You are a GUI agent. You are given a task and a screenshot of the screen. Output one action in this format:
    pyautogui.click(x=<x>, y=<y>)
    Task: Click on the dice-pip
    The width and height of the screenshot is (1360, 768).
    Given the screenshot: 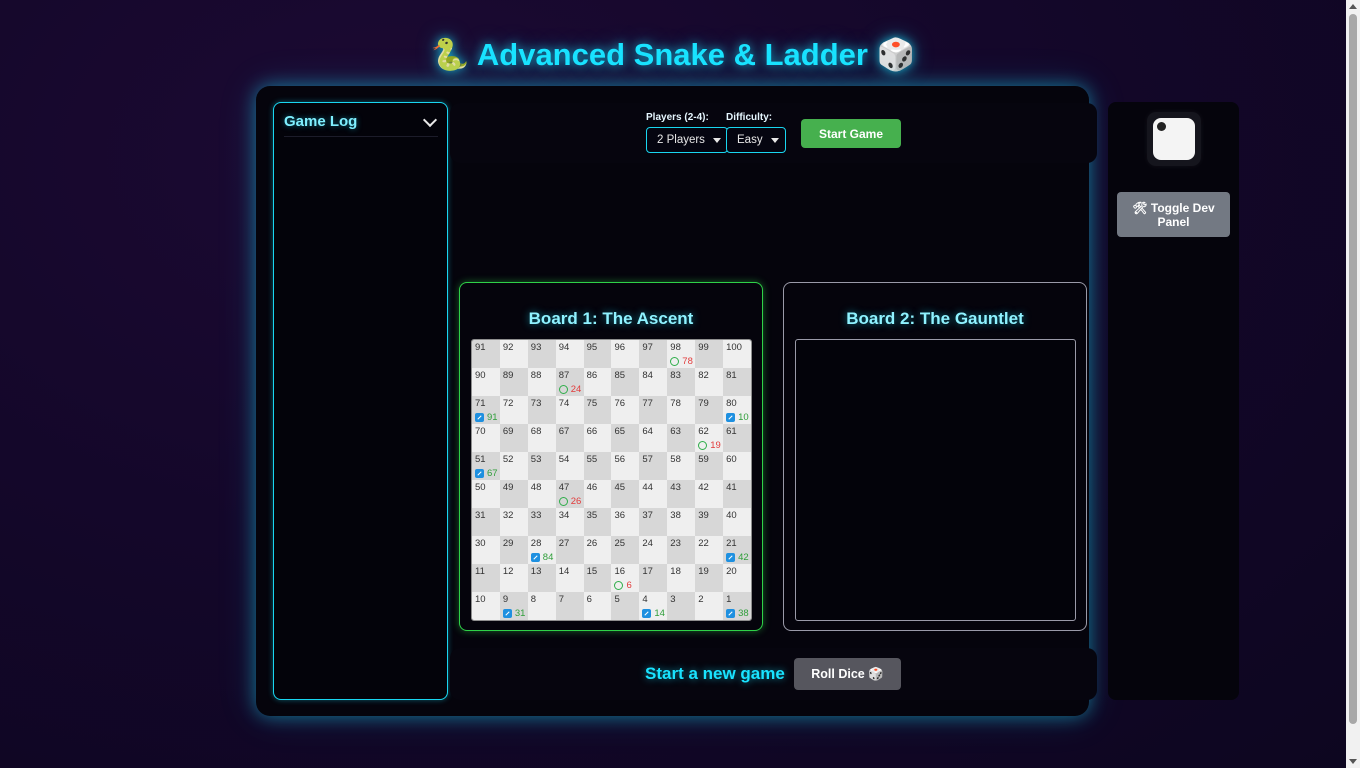 What is the action you would take?
    pyautogui.click(x=1161, y=126)
    